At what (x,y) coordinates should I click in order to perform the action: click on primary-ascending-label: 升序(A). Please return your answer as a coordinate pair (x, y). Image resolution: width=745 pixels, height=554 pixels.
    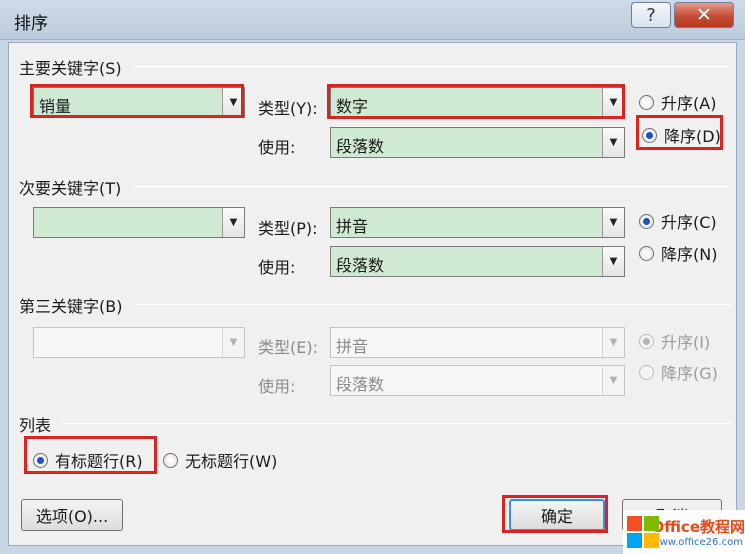
    Looking at the image, I should click on (689, 103).